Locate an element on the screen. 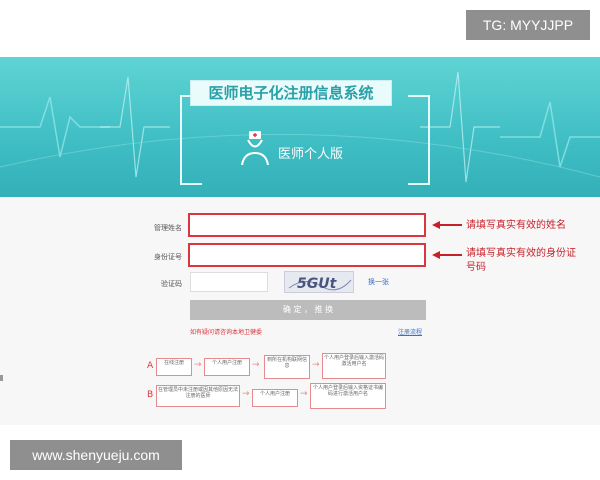 The width and height of the screenshot is (600, 480). flow-a-step-3: 到所在机构联网信息 is located at coordinates (287, 367).